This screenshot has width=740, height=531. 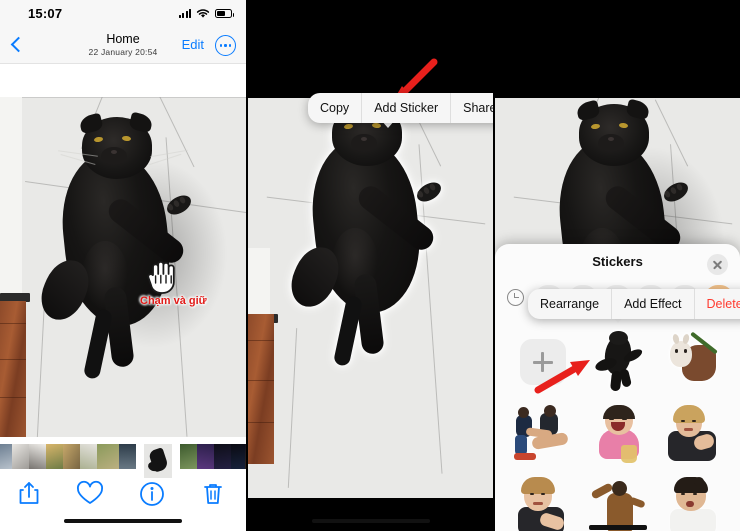 I want to click on add-sticker-menu-item: Add Sticker, so click(x=405, y=108).